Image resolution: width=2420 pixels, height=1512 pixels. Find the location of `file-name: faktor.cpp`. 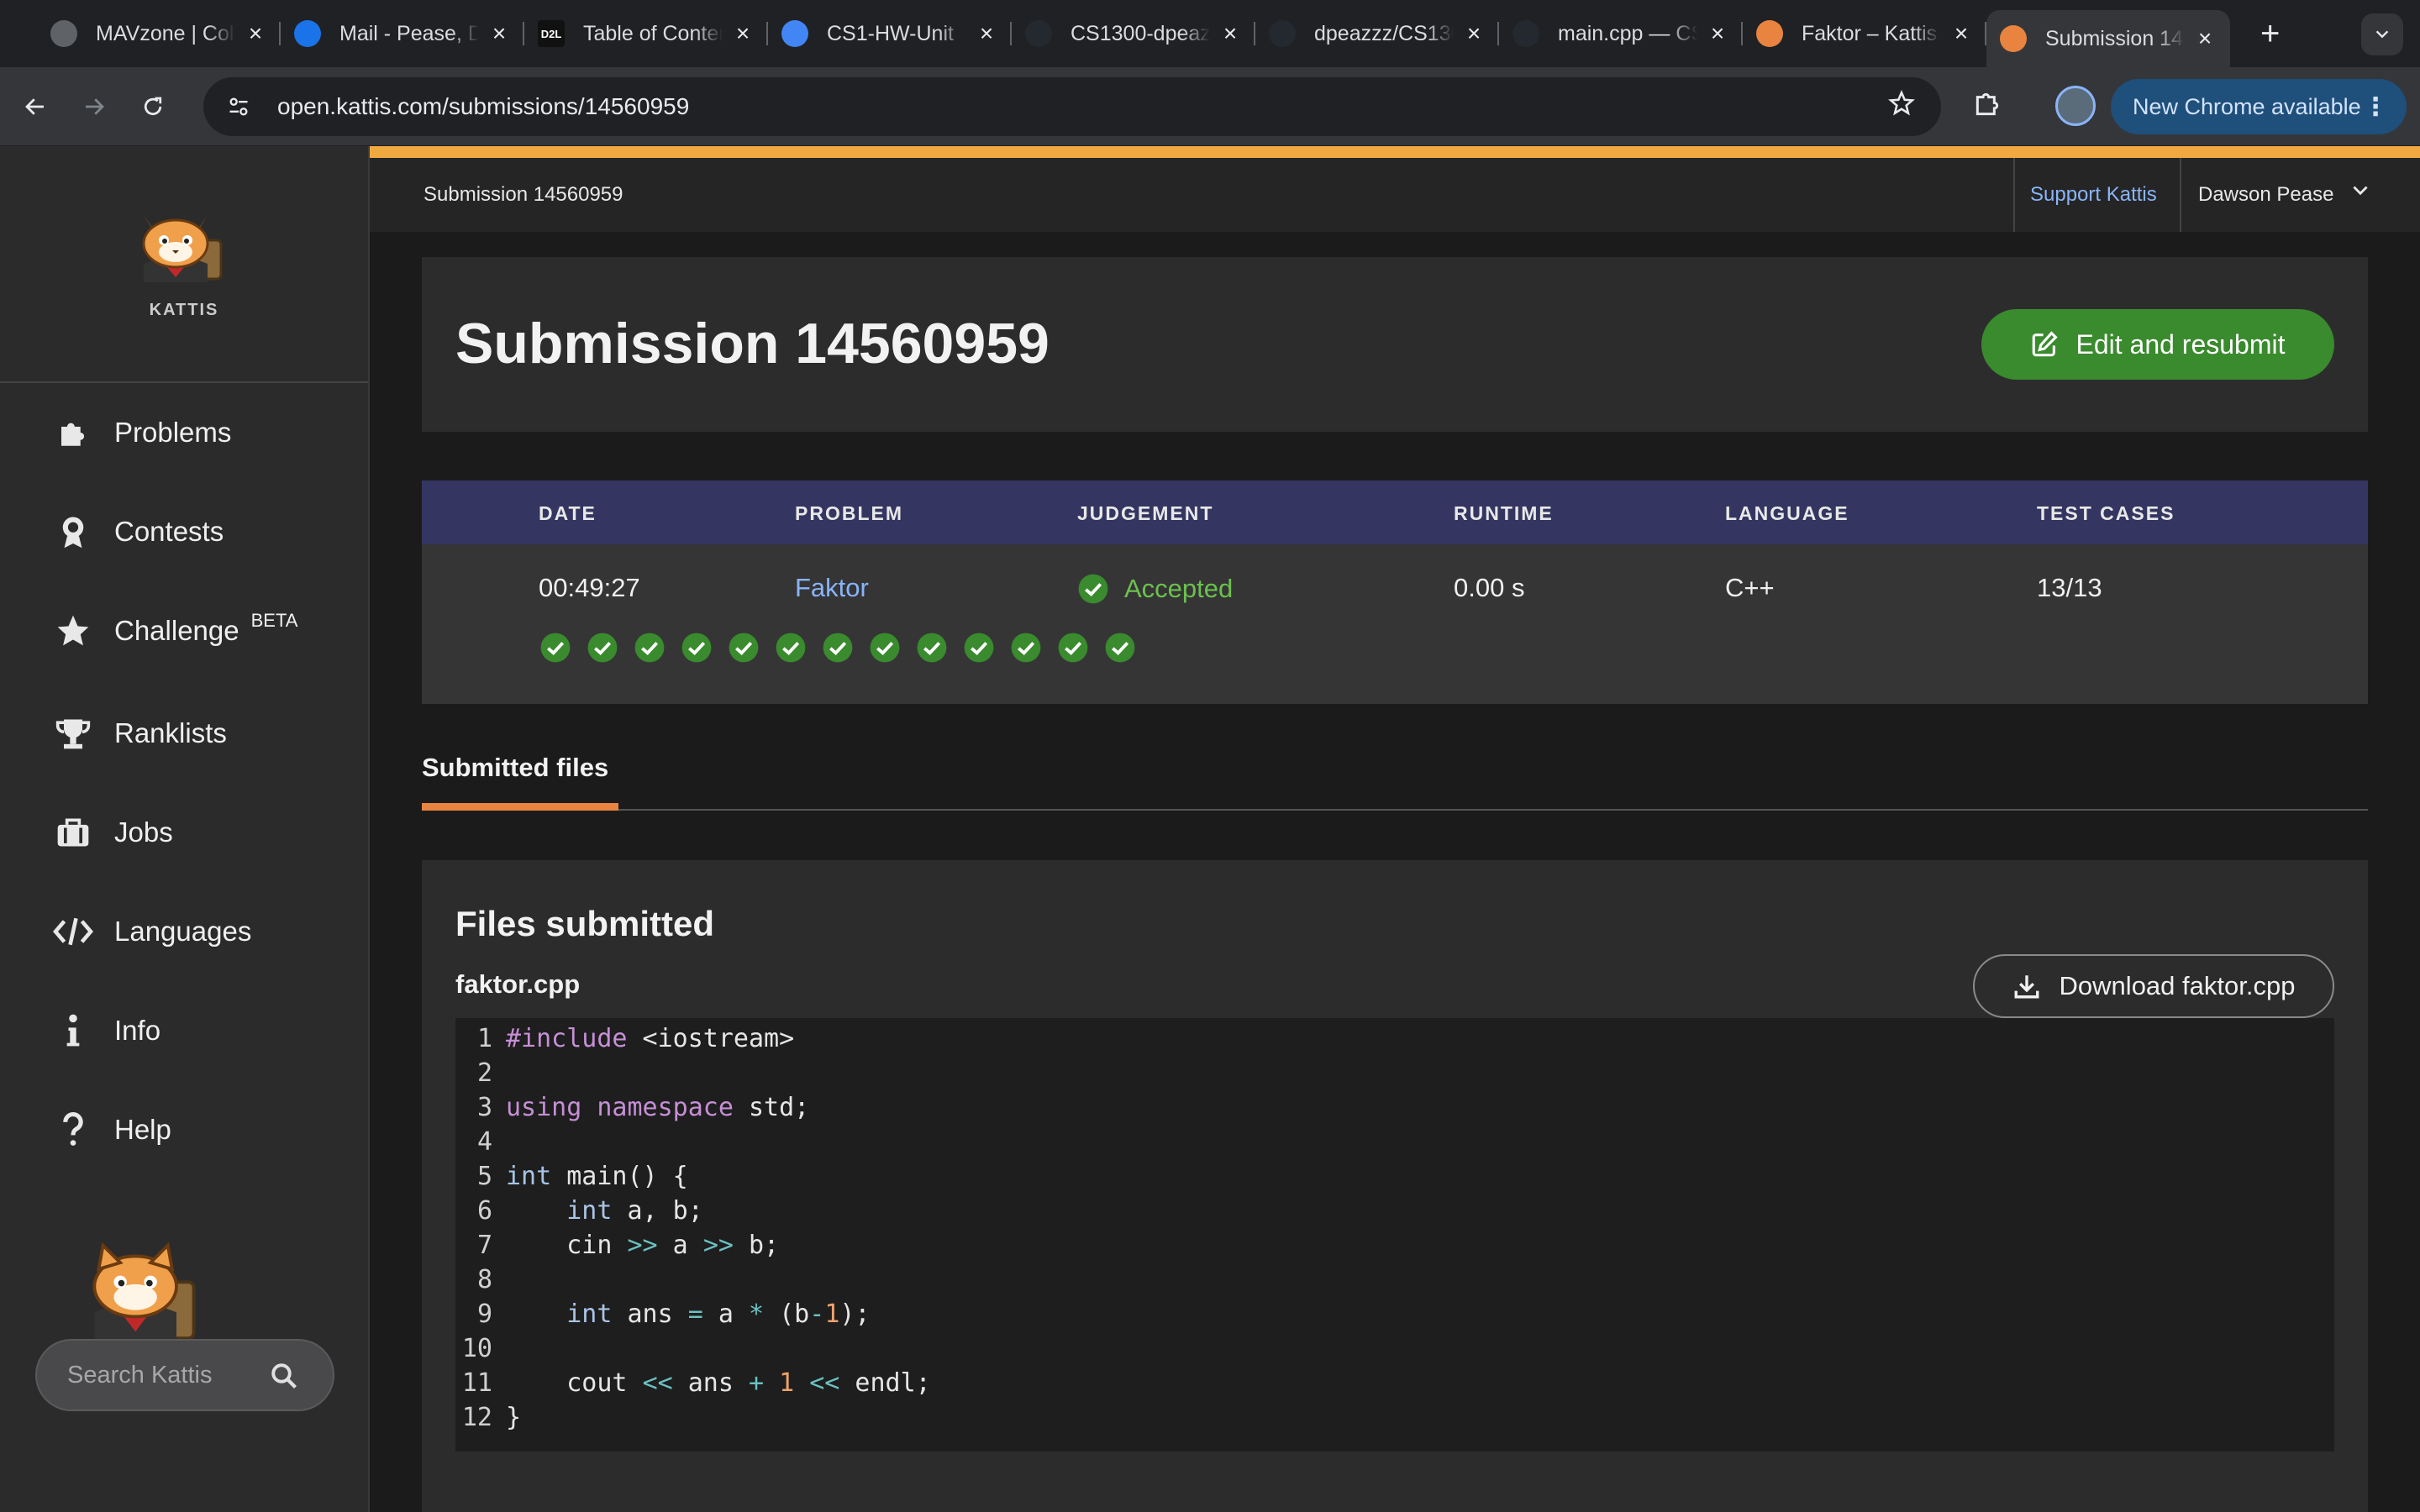

file-name: faktor.cpp is located at coordinates (518, 984).